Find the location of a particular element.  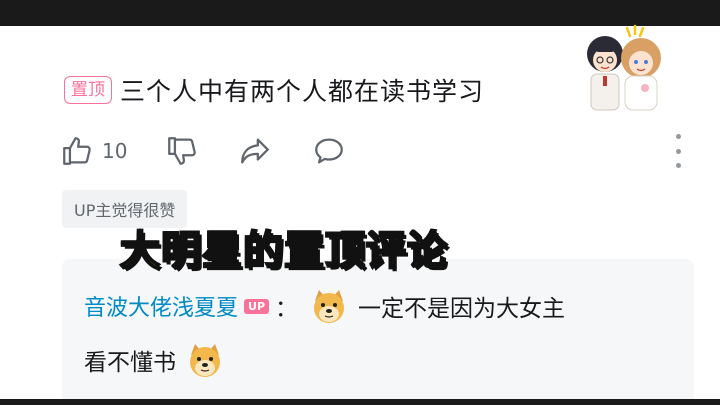

video-caption: 大明星的置顶评论 is located at coordinates (283, 251).